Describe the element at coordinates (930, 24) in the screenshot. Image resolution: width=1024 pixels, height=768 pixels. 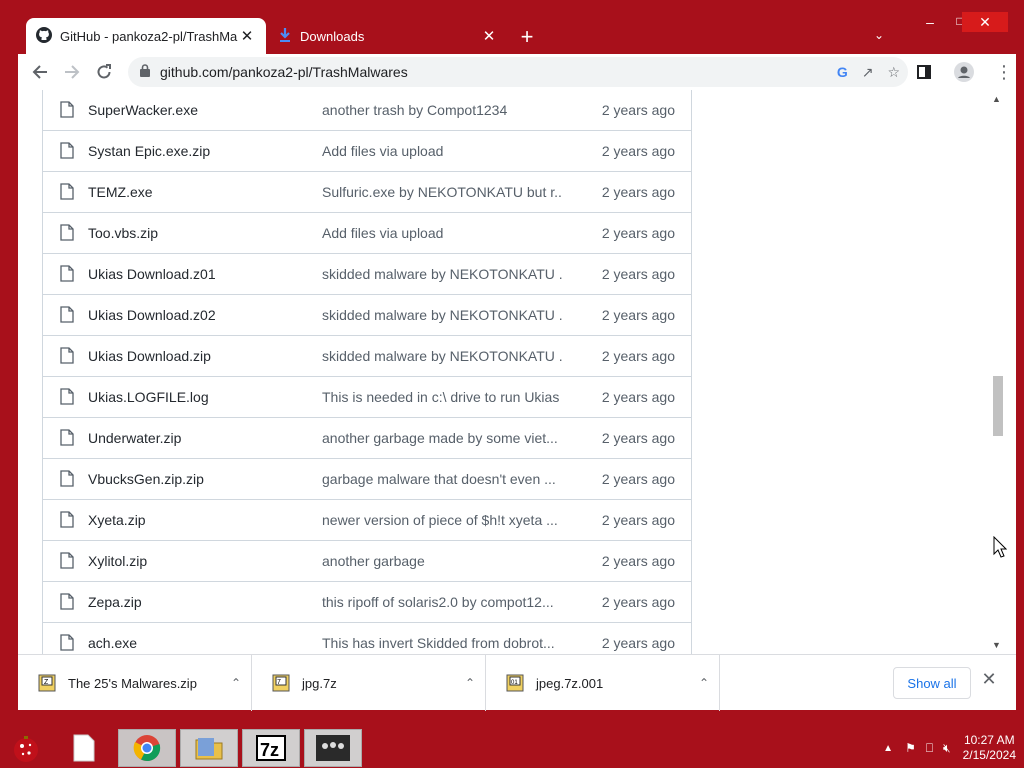
I see `minimize-icon: –` at that location.